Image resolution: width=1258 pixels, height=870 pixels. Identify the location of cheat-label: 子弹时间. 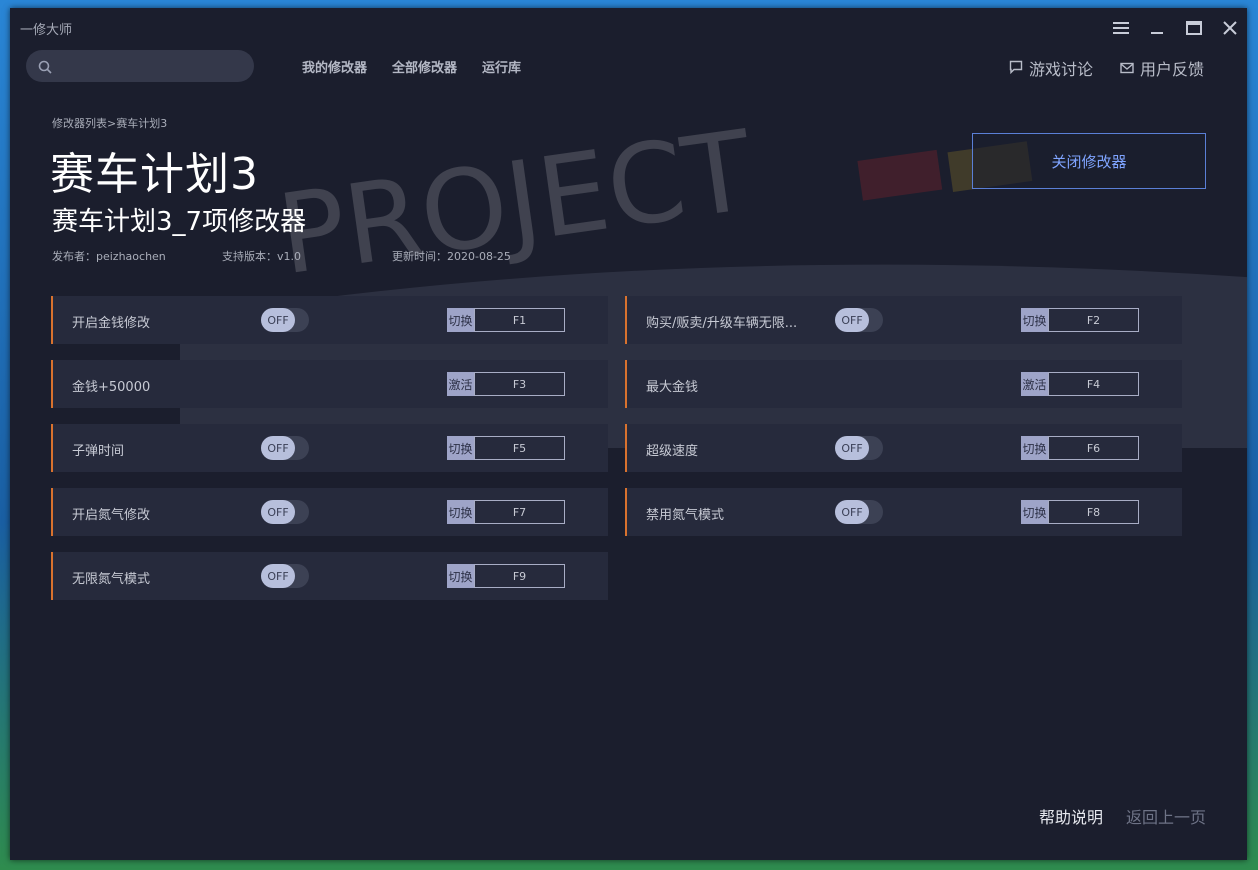
(98, 451).